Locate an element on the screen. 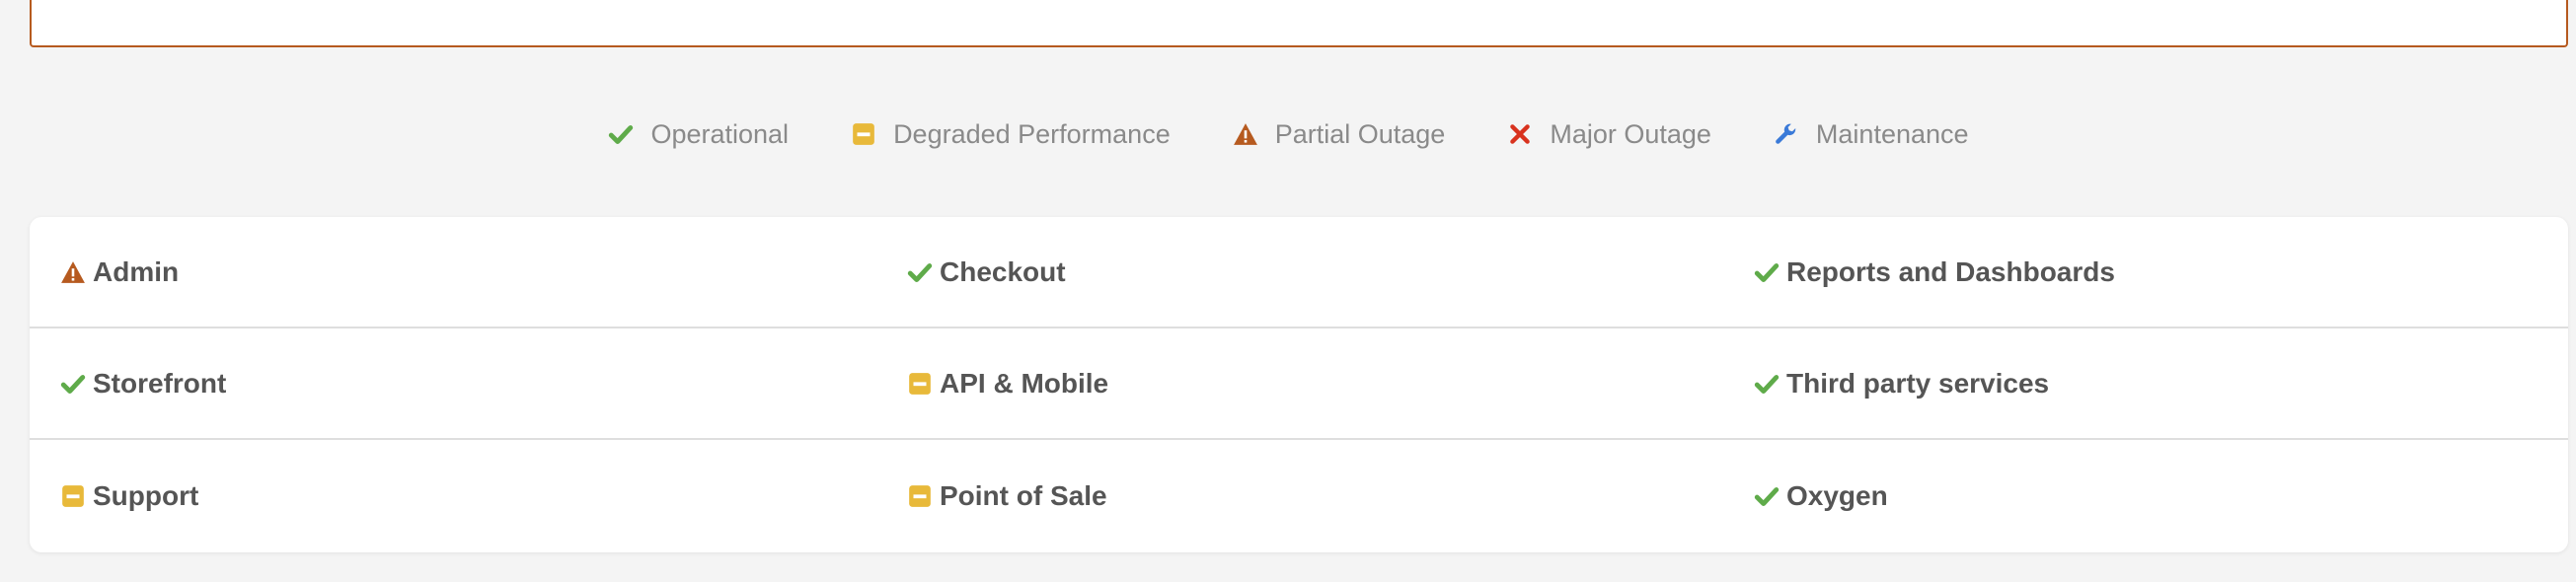 This screenshot has height=582, width=2576. legend-label: Operational is located at coordinates (720, 133).